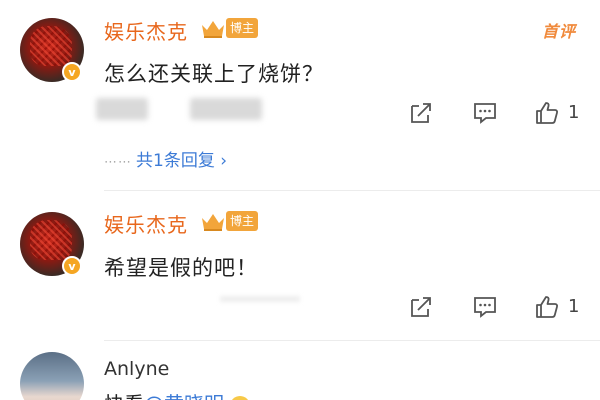 This screenshot has height=400, width=600. What do you see at coordinates (175, 161) in the screenshot?
I see `replies-label: 共1条回复` at bounding box center [175, 161].